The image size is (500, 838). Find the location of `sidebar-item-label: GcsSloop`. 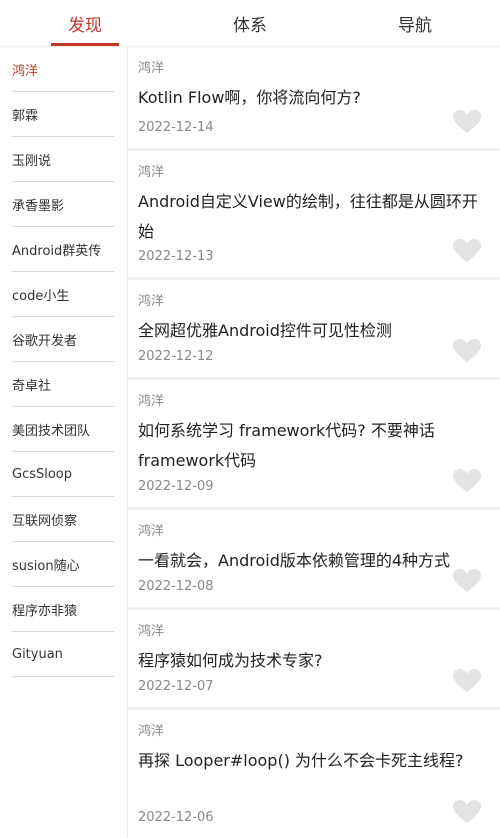

sidebar-item-label: GcsSloop is located at coordinates (42, 474).